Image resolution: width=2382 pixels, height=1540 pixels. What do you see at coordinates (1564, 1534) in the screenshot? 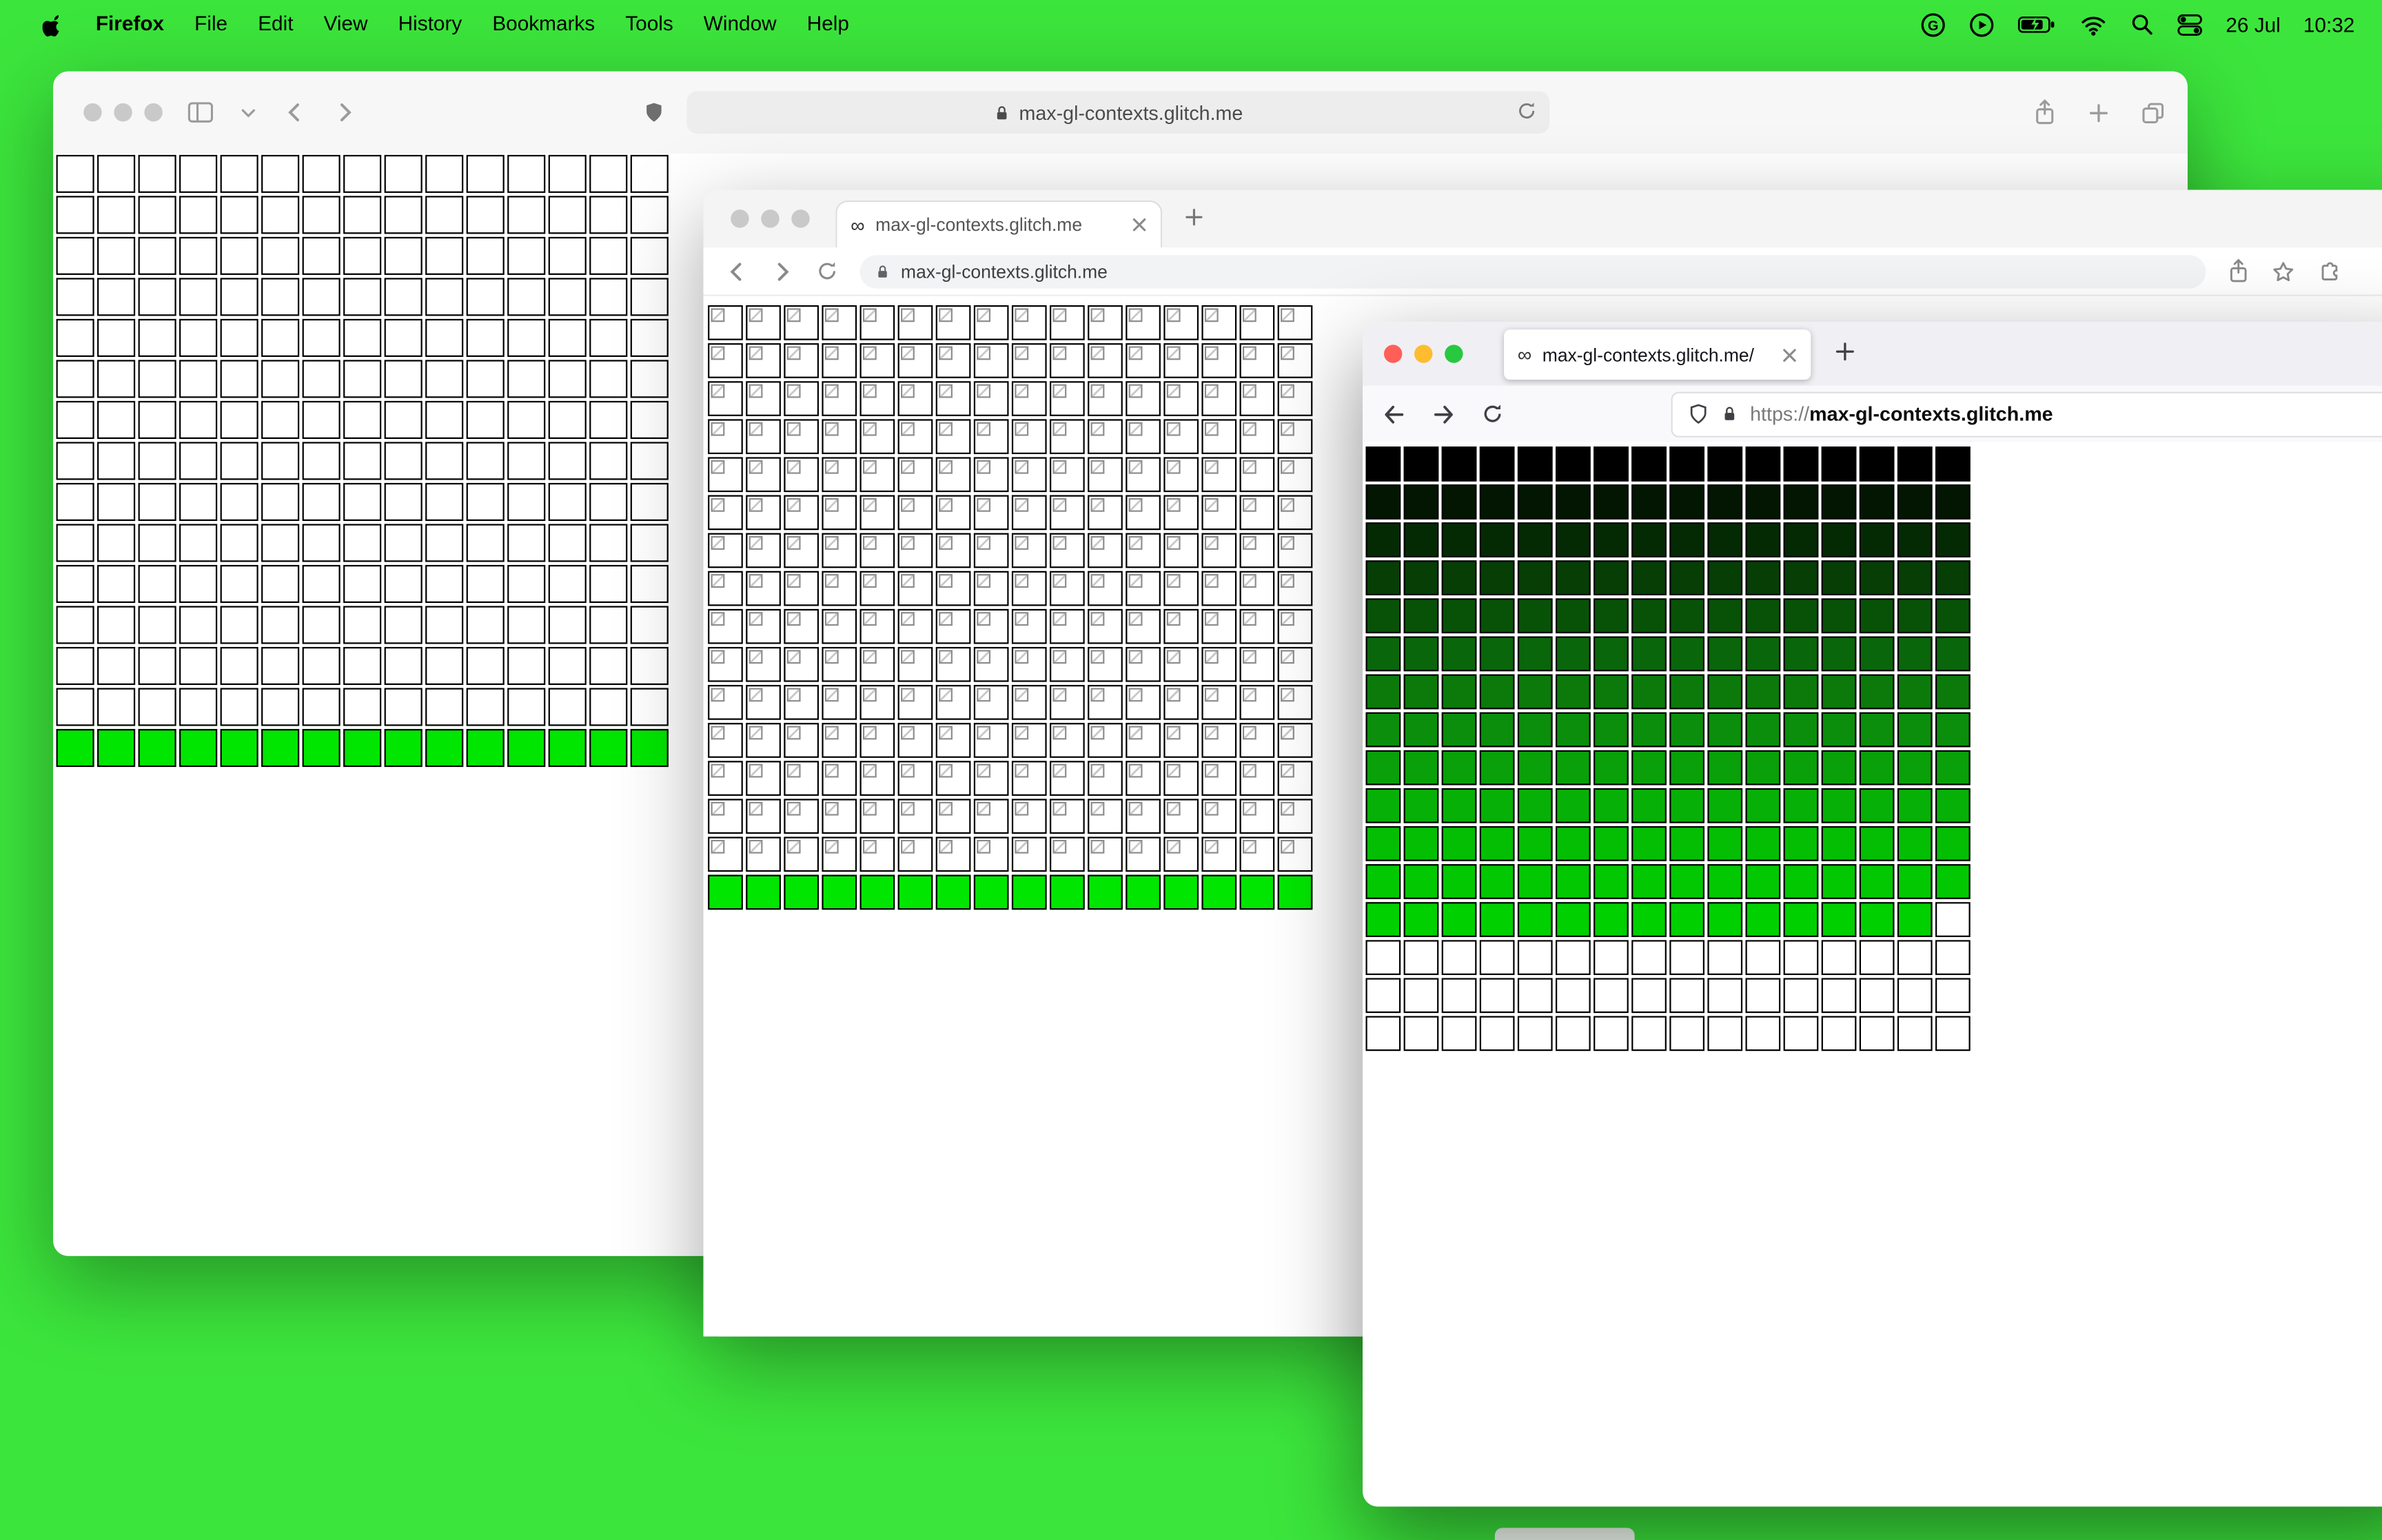
I see `dock-peek` at bounding box center [1564, 1534].